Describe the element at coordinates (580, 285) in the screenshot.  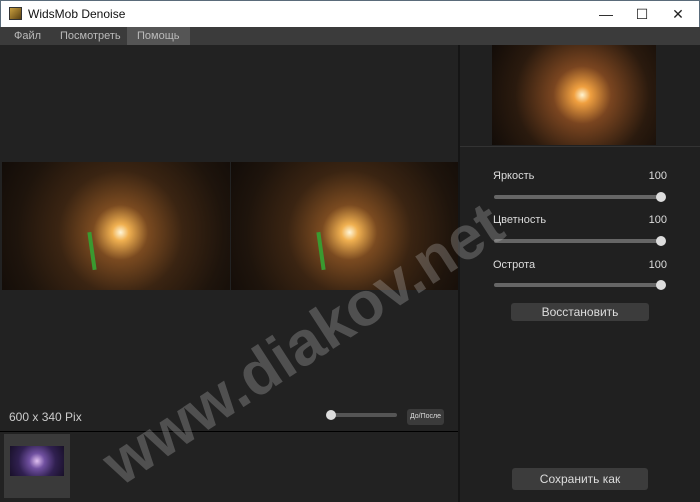
I see `sharpness-slider` at that location.